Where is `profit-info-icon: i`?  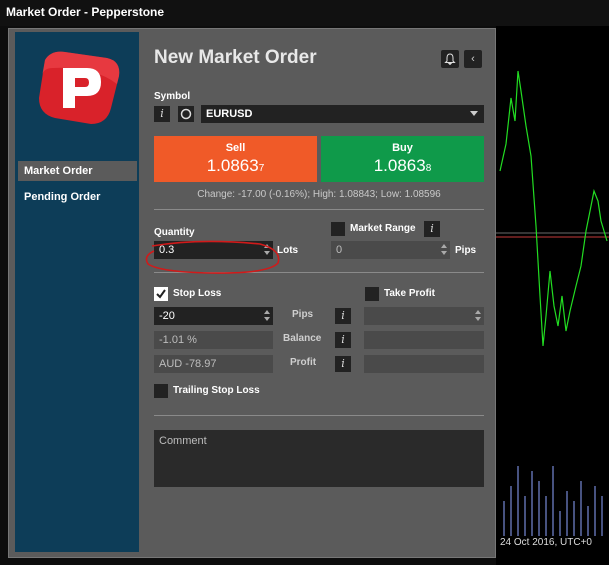
profit-info-icon: i is located at coordinates (343, 364).